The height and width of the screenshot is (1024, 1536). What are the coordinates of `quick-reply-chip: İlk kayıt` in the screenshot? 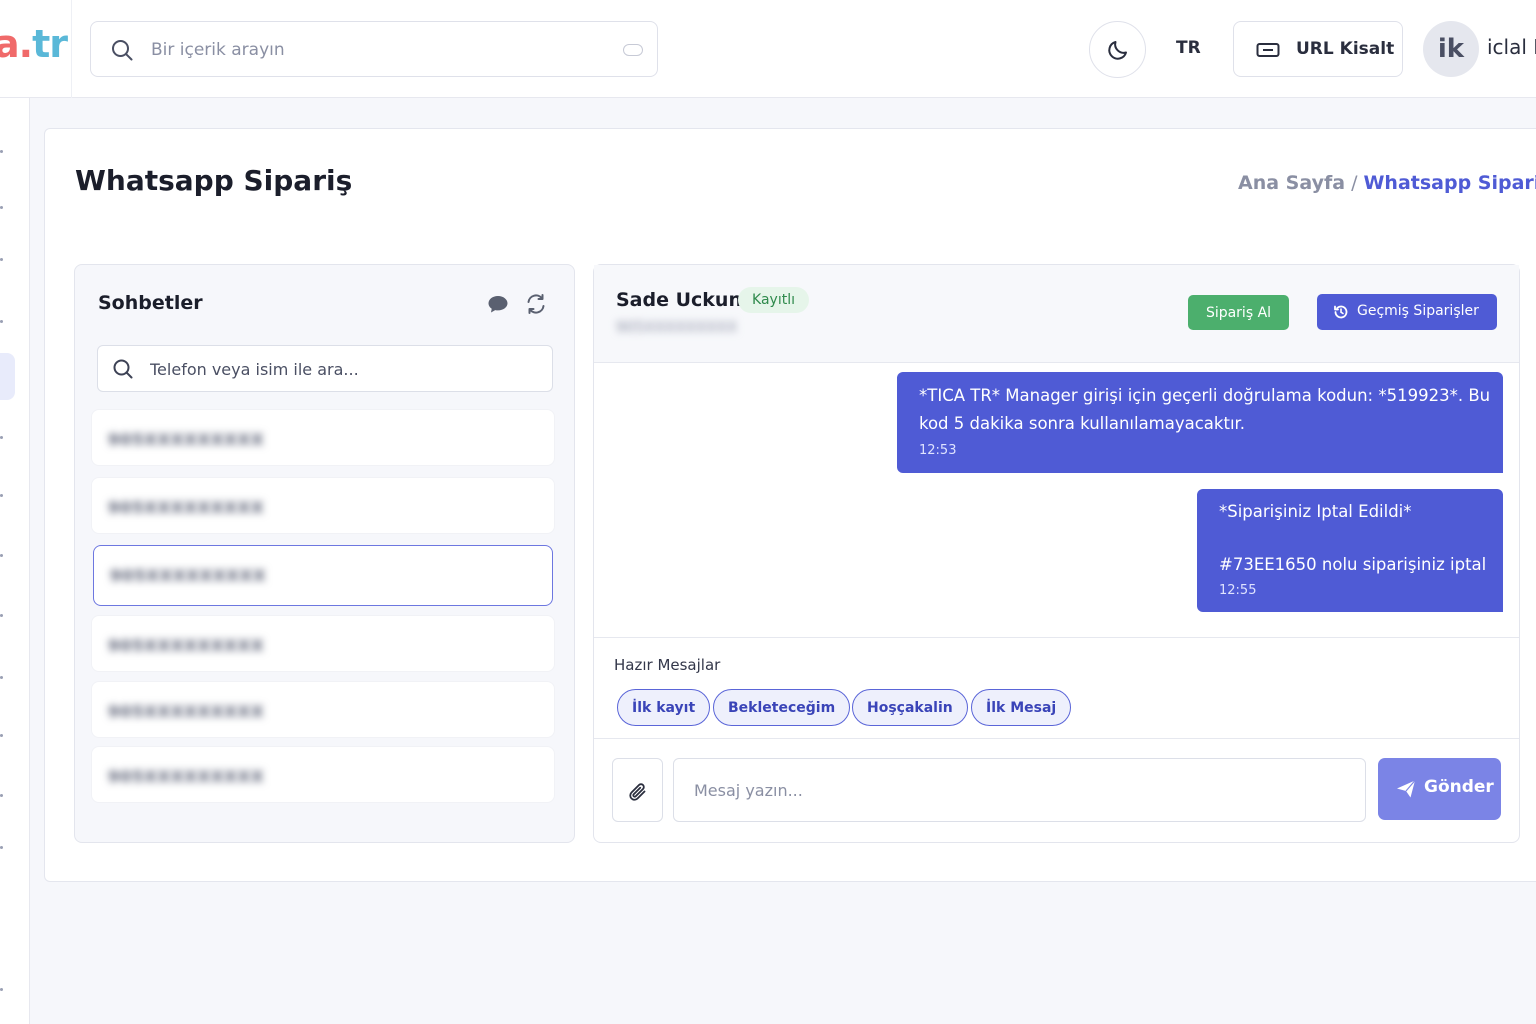 It's located at (664, 707).